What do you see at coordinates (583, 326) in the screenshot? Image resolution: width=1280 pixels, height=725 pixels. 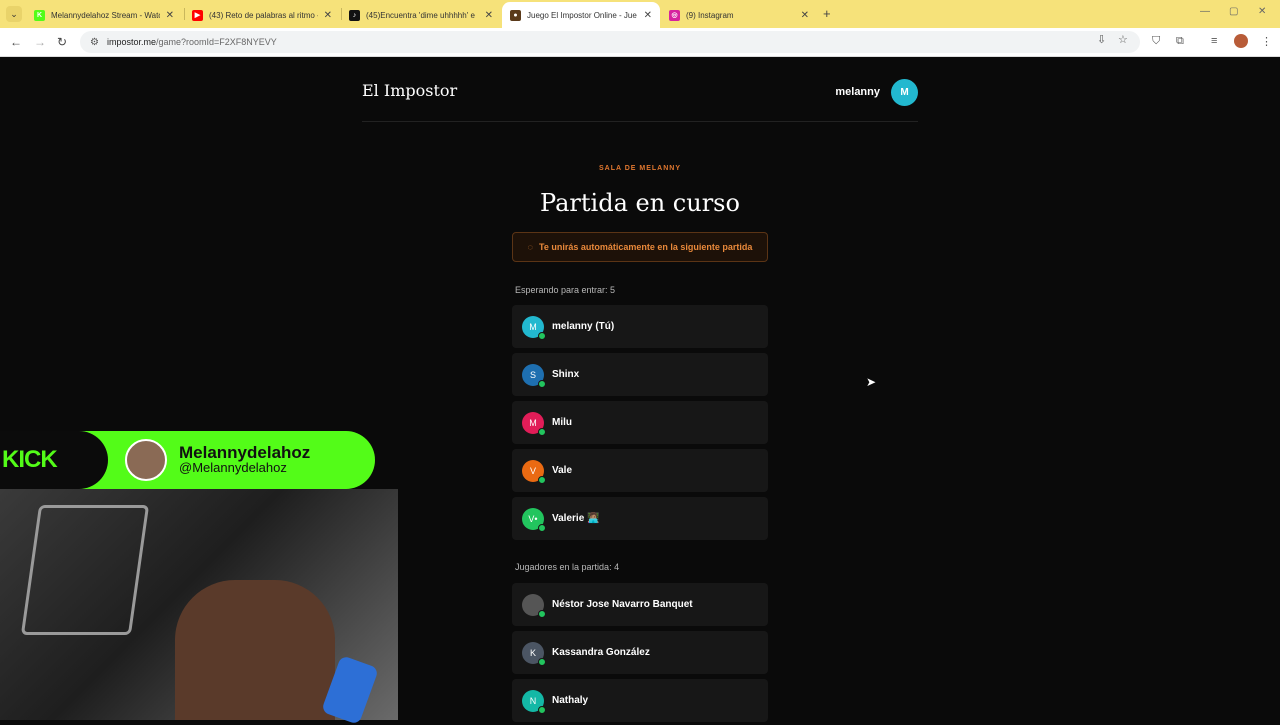 I see `player-name: melanny (Tú)` at bounding box center [583, 326].